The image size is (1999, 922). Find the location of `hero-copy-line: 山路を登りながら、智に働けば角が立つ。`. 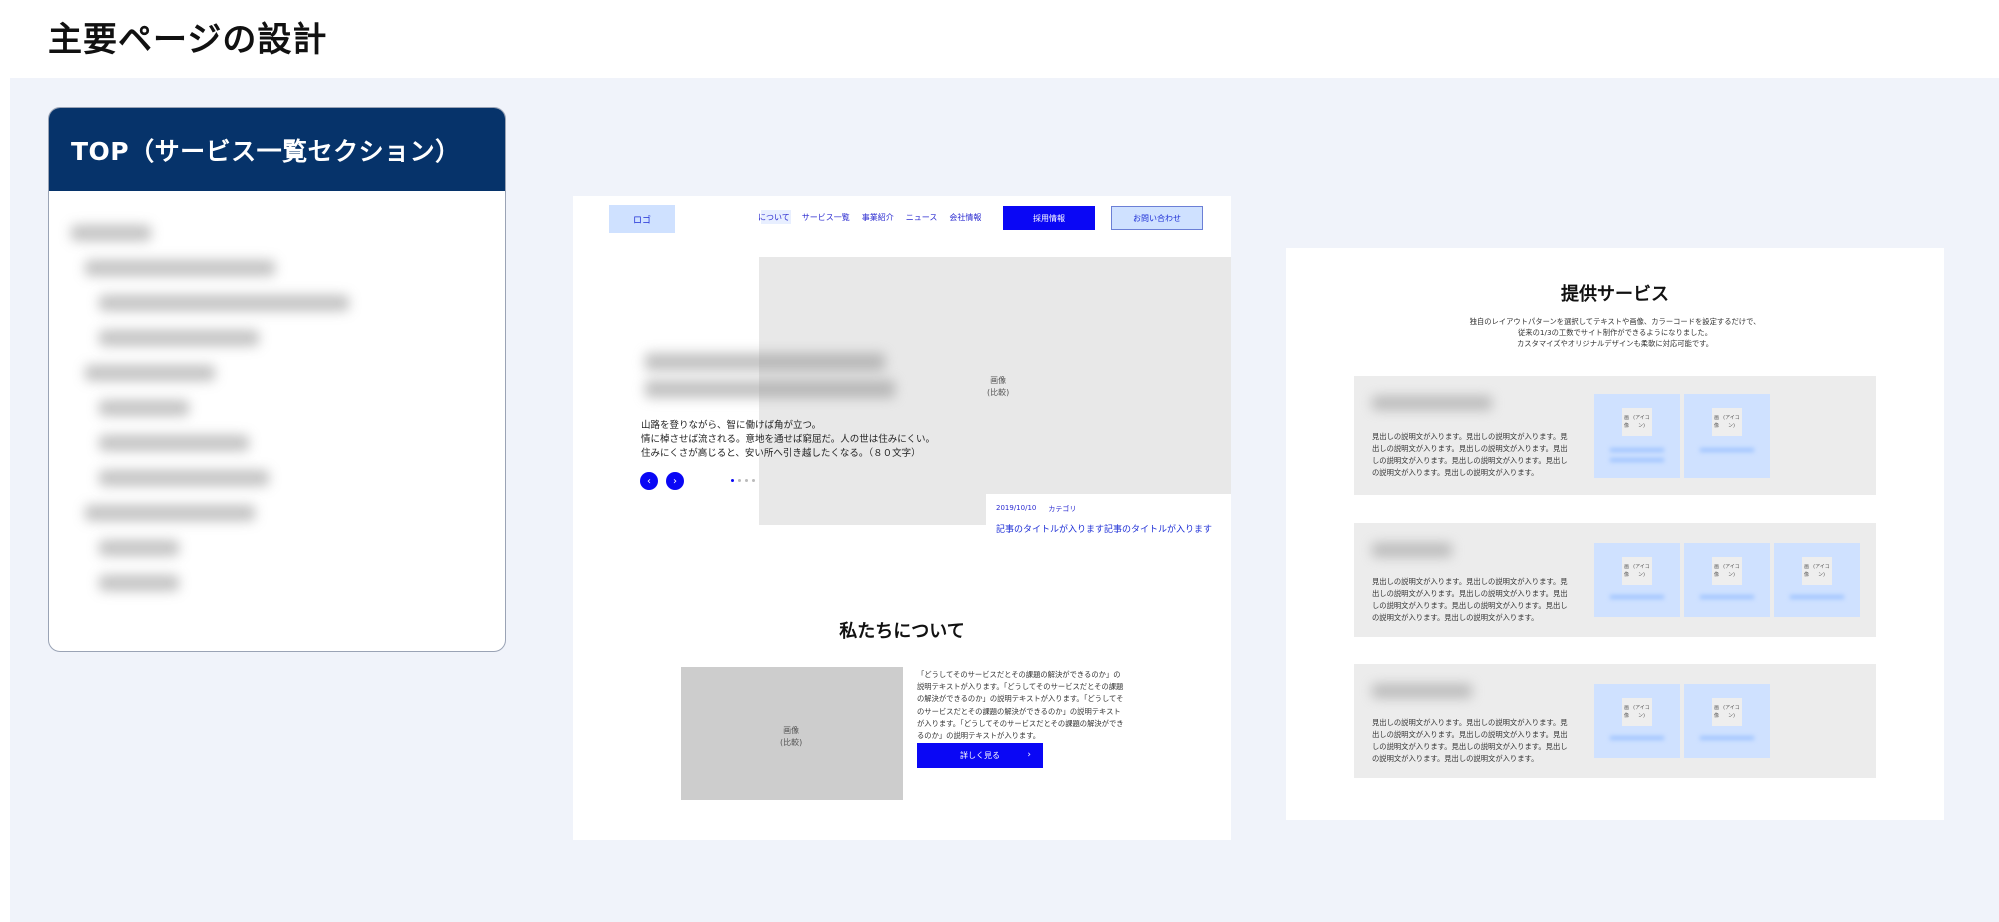

hero-copy-line: 山路を登りながら、智に働けば角が立つ。 is located at coordinates (731, 425).